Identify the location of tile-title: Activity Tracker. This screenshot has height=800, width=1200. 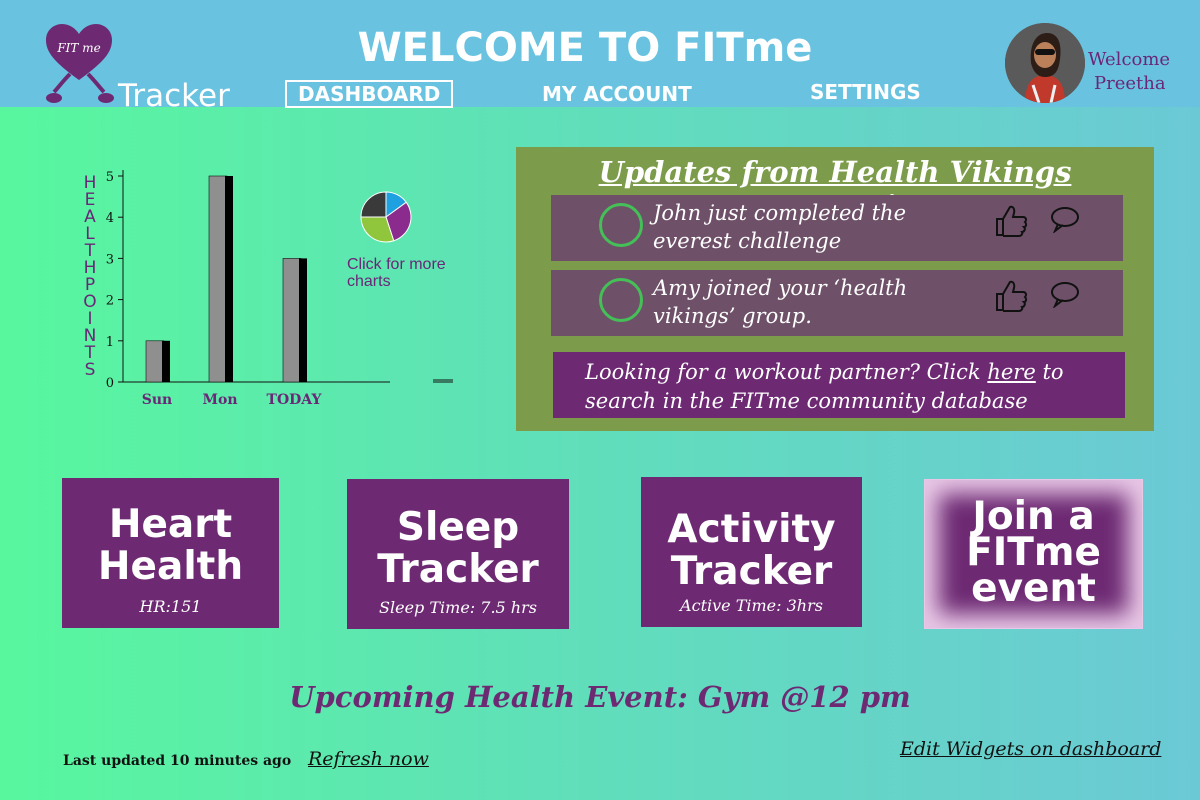
(751, 551).